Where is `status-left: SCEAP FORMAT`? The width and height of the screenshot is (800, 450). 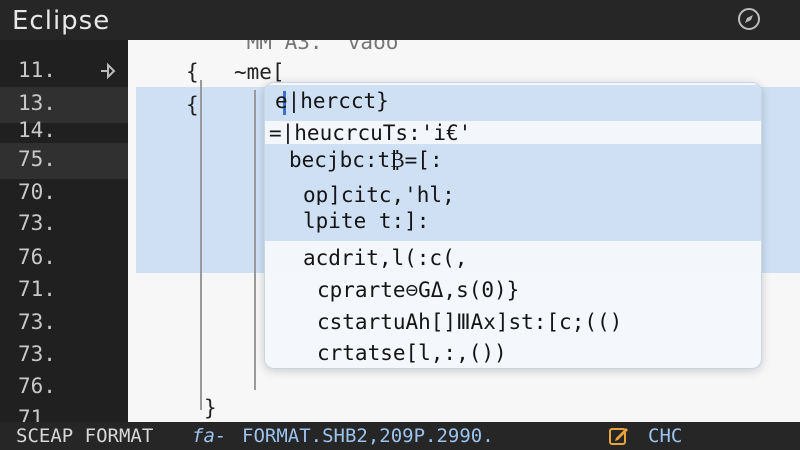
status-left: SCEAP FORMAT is located at coordinates (85, 436).